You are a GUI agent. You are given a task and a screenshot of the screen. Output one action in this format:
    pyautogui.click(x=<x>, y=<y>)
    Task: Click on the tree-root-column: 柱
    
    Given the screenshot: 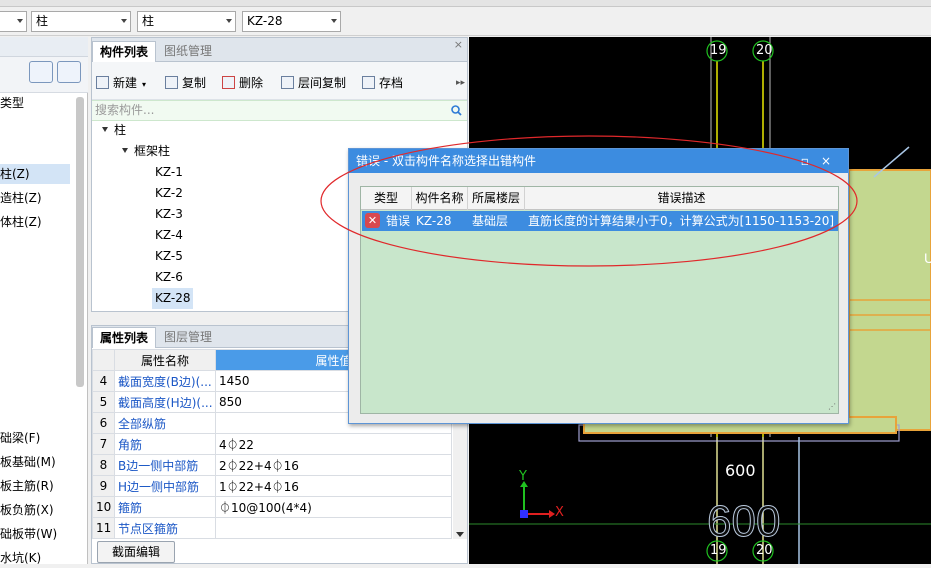 What is the action you would take?
    pyautogui.click(x=114, y=130)
    